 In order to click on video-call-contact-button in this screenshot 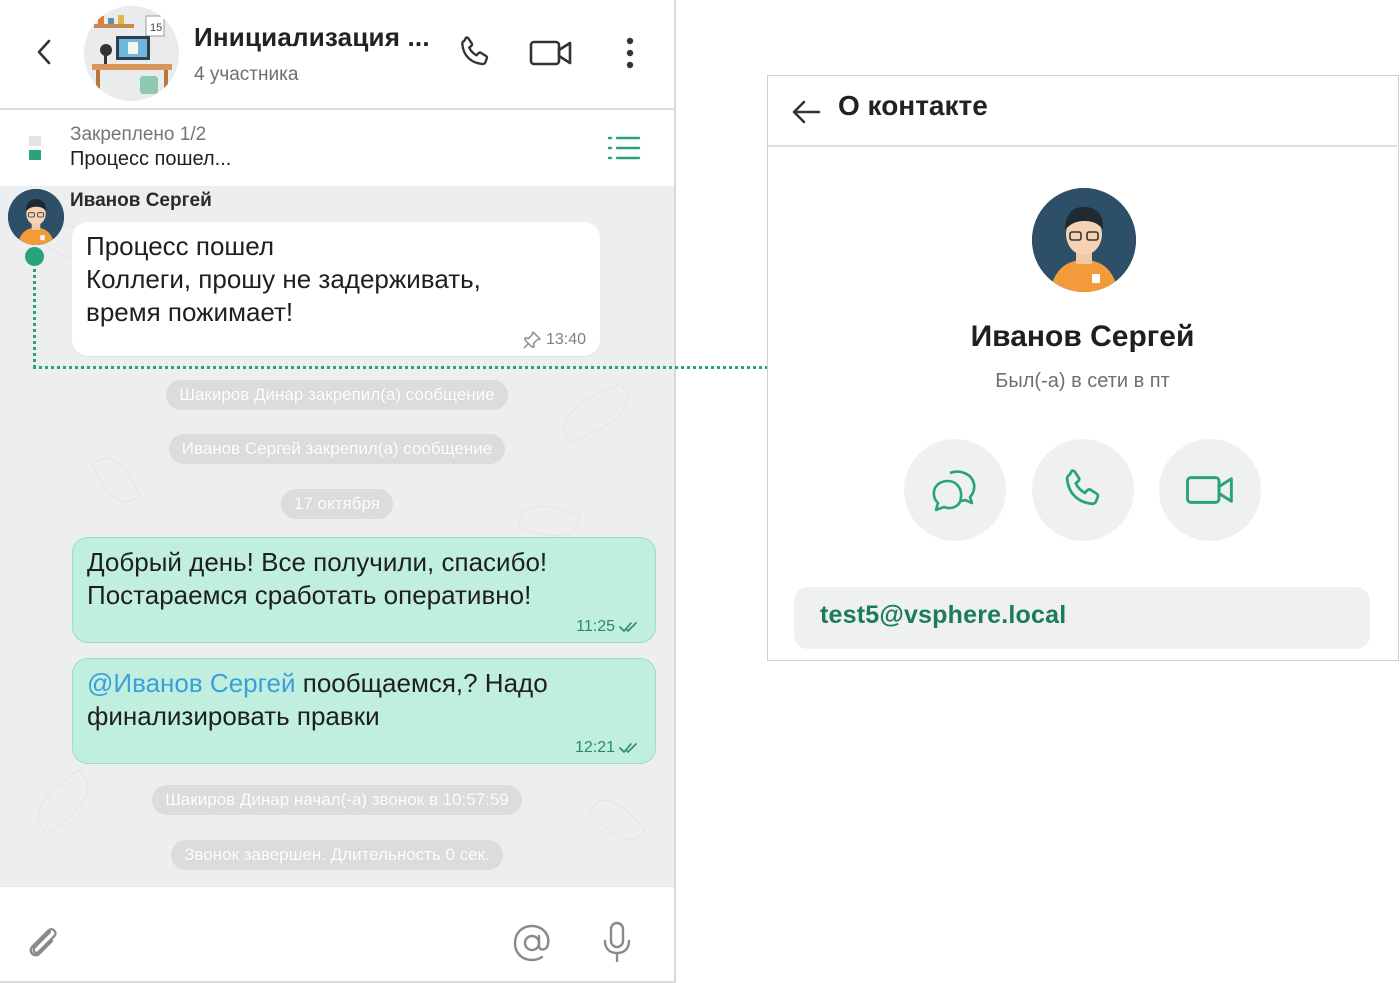, I will do `click(1210, 490)`.